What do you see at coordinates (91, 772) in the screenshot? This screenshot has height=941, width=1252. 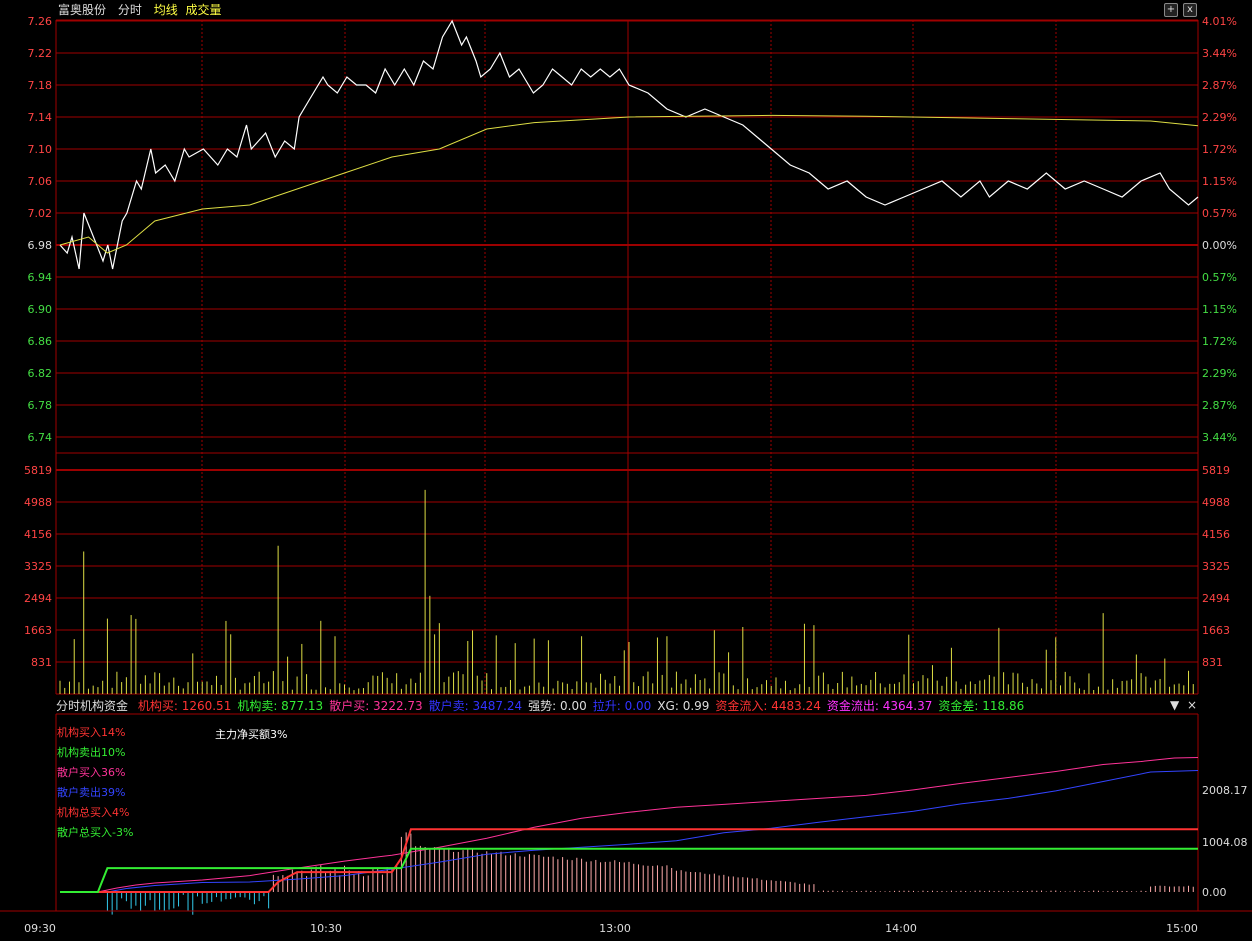 I see `legend-item: 散户买入36%` at bounding box center [91, 772].